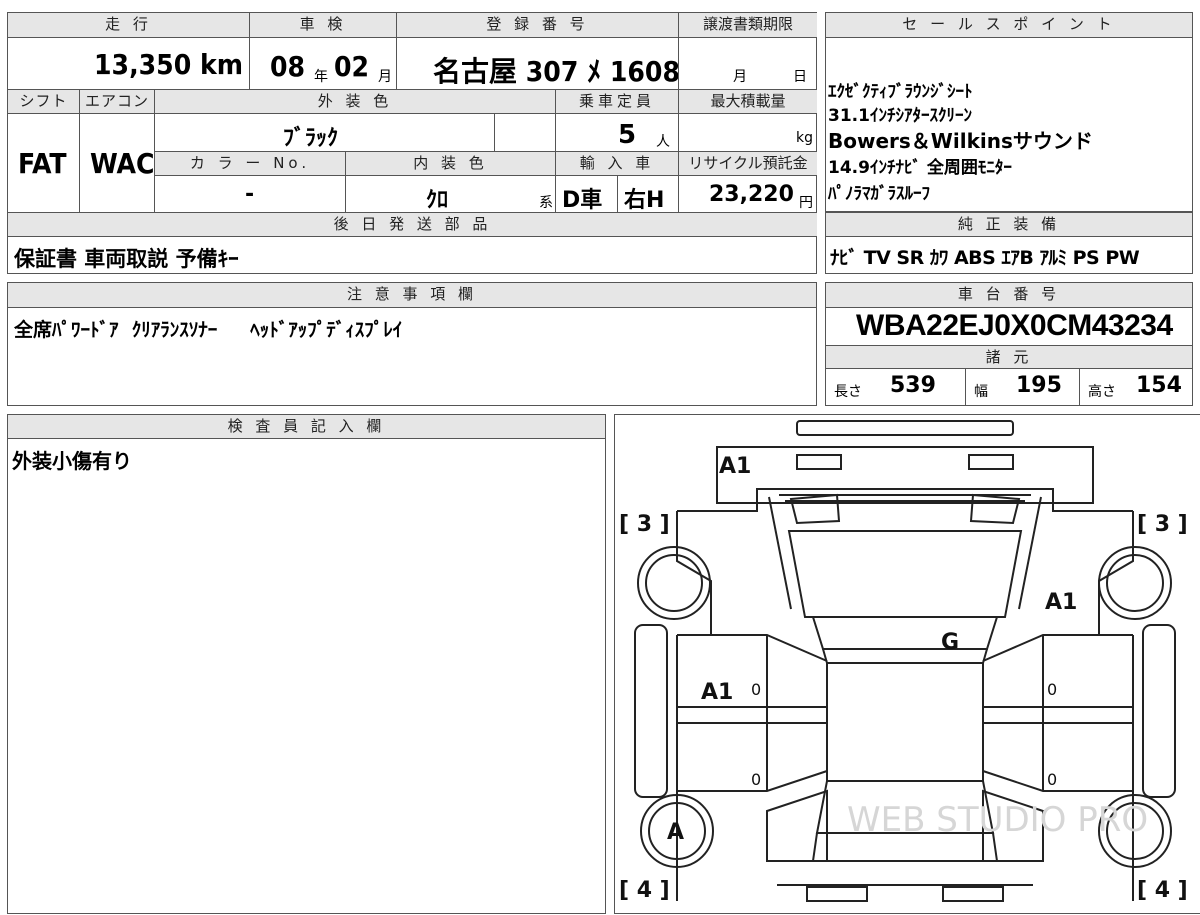  Describe the element at coordinates (804, 138) in the screenshot. I see `max-load-unit: kg` at that location.